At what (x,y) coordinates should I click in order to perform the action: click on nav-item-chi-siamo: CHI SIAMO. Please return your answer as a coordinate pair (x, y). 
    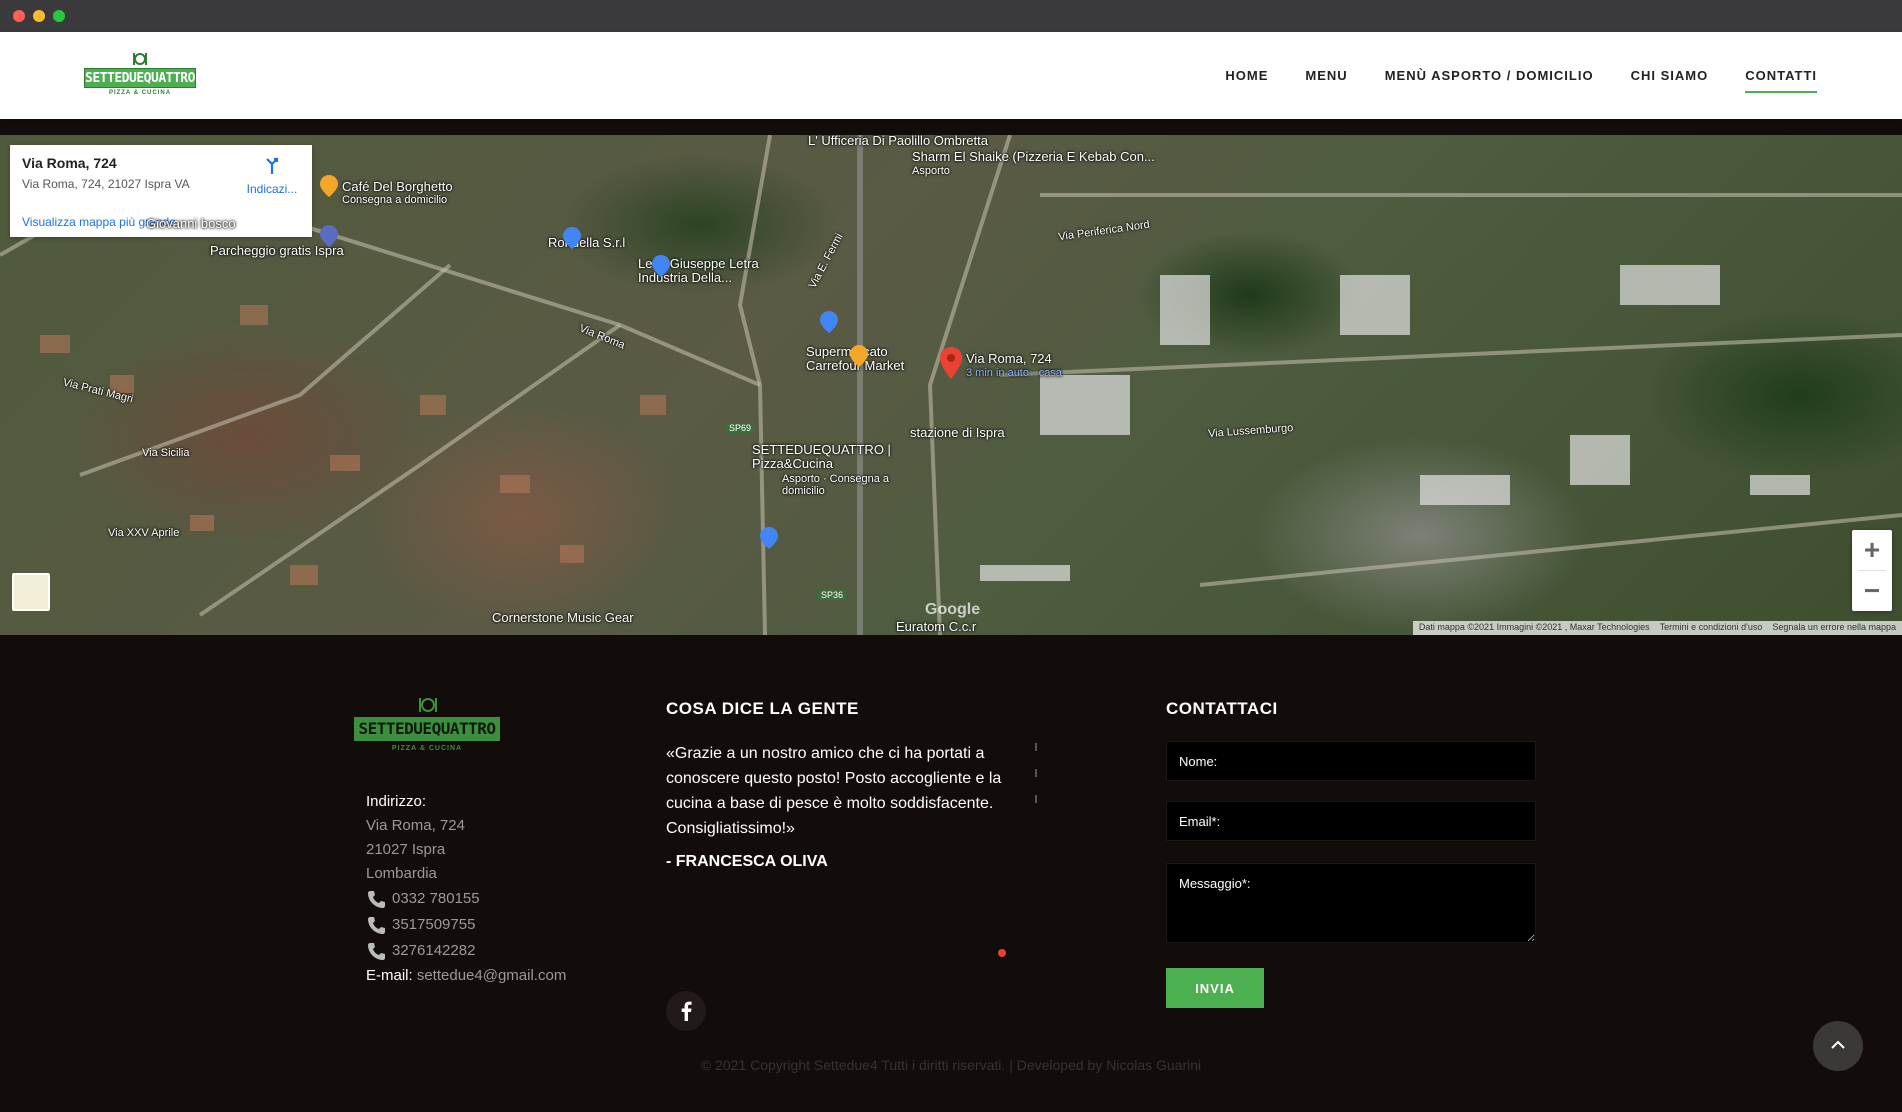
    Looking at the image, I should click on (1670, 75).